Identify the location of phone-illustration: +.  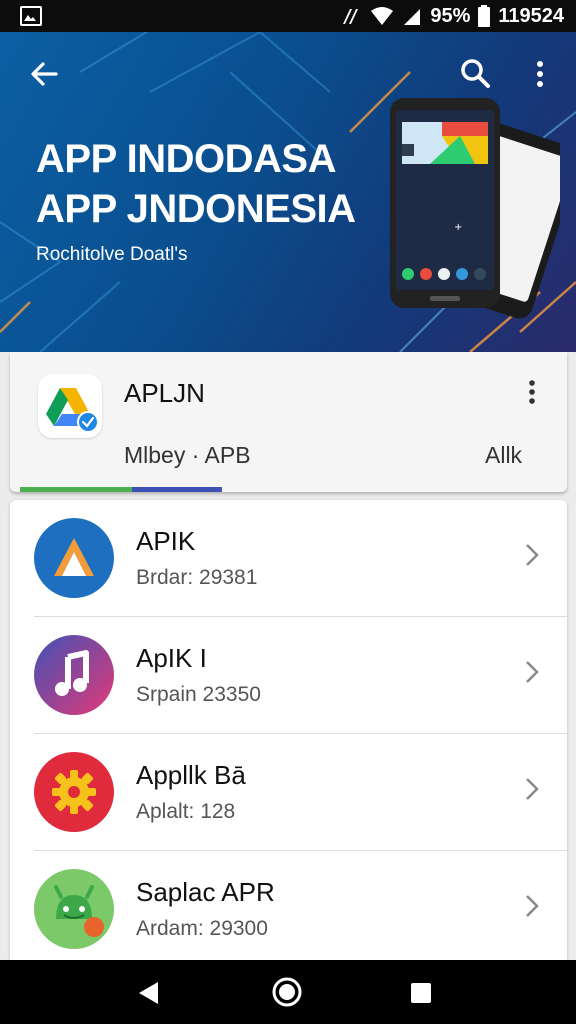
(475, 208).